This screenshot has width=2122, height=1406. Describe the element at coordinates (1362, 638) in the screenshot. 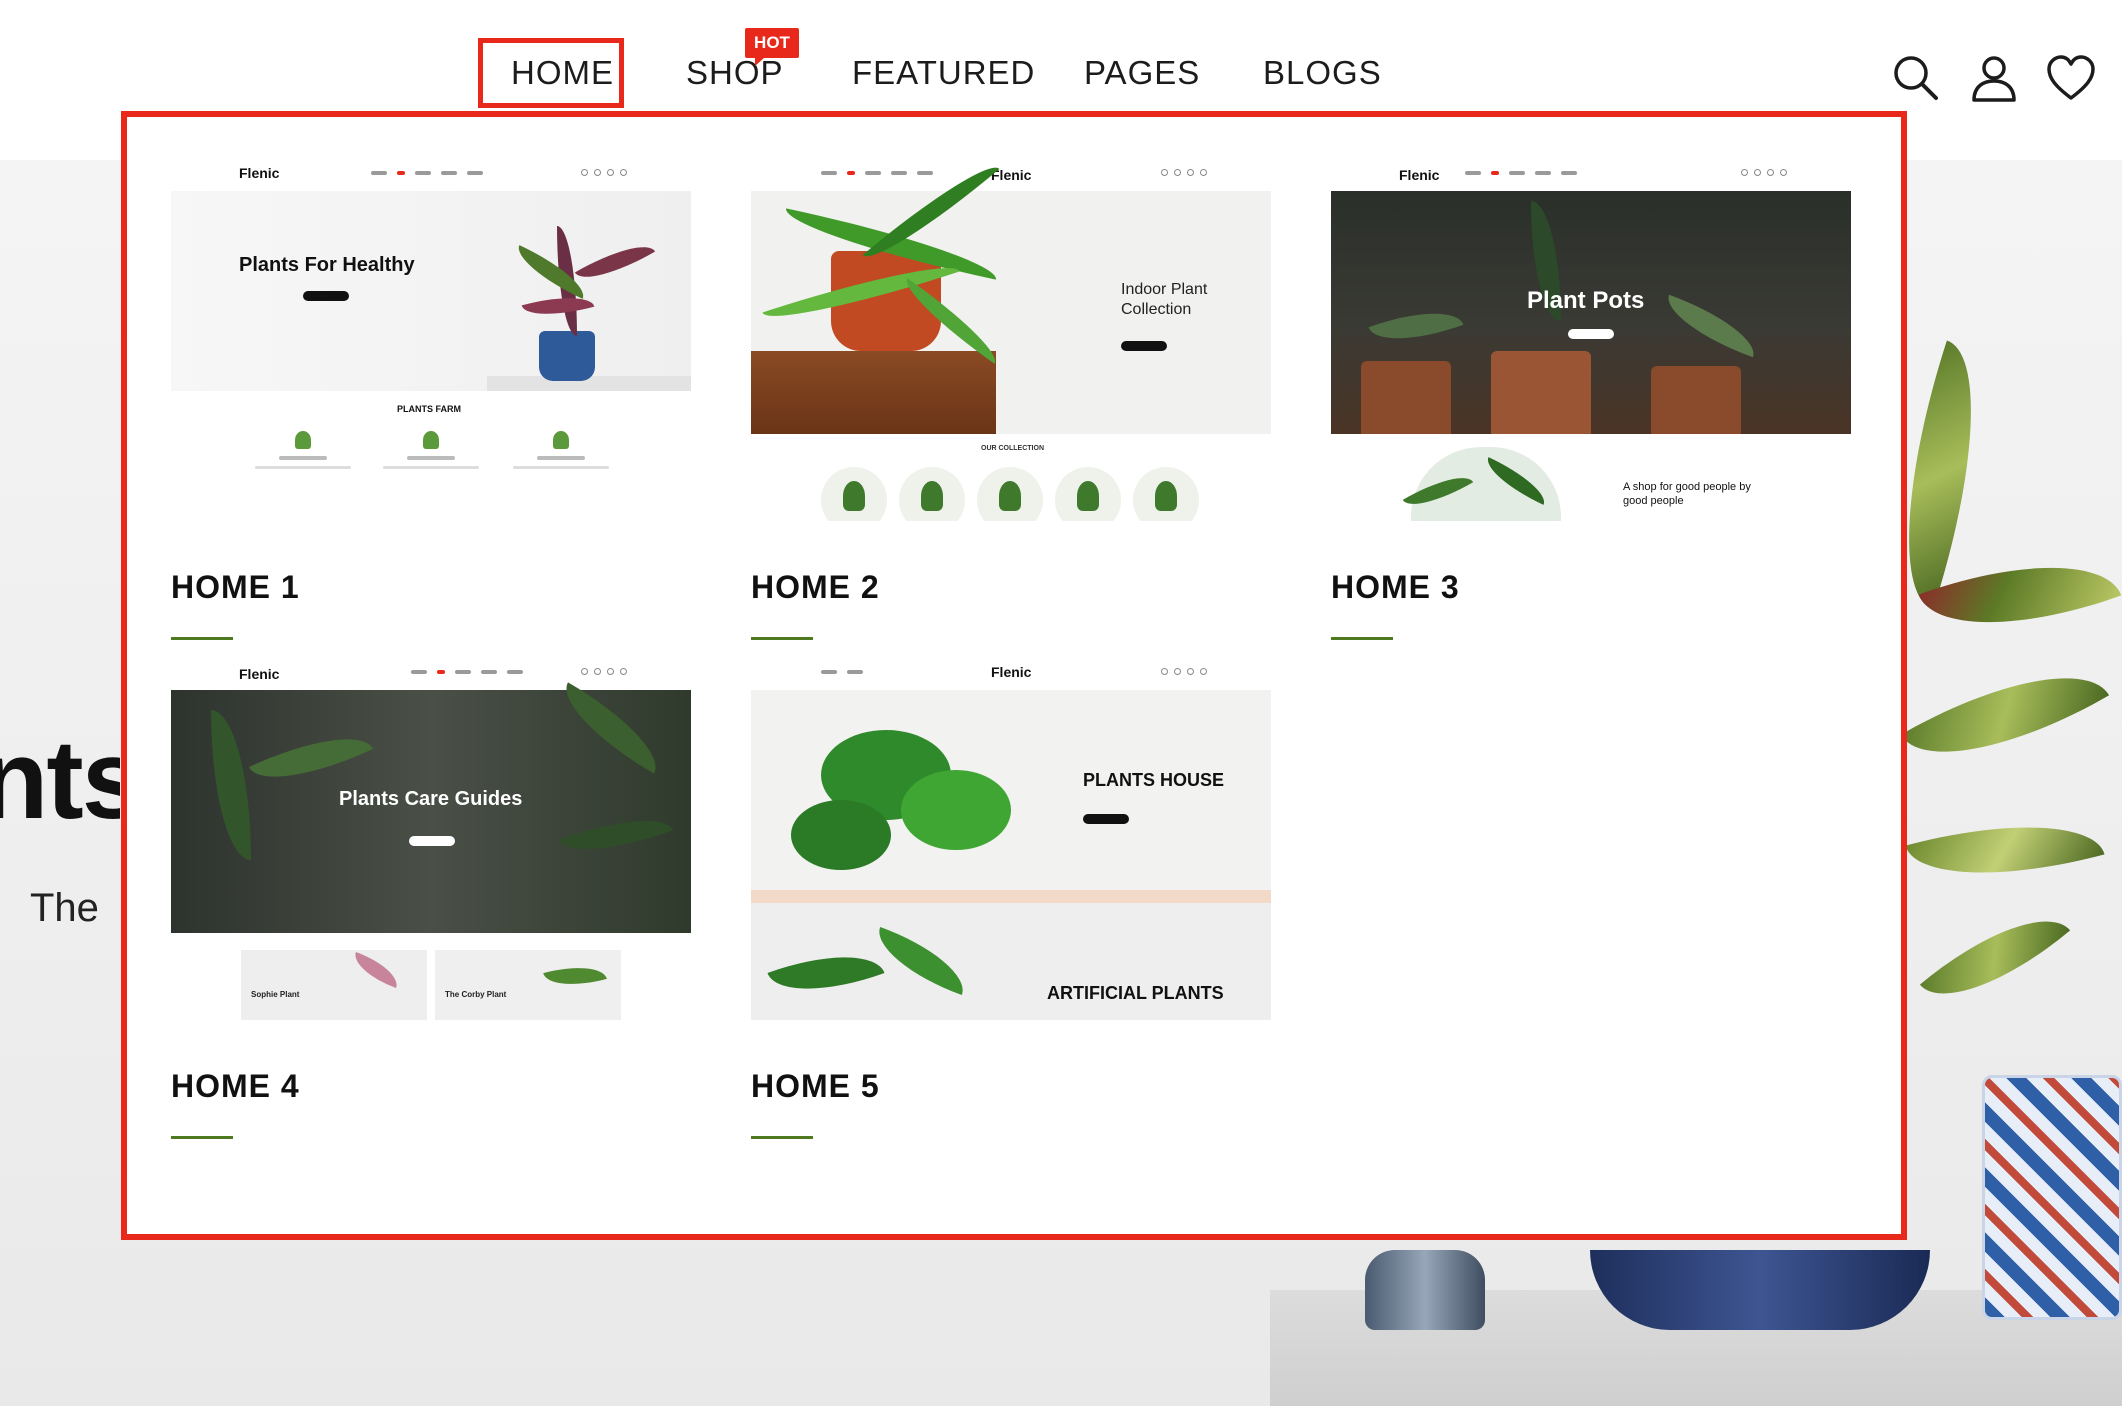

I see `home-3-underline` at that location.